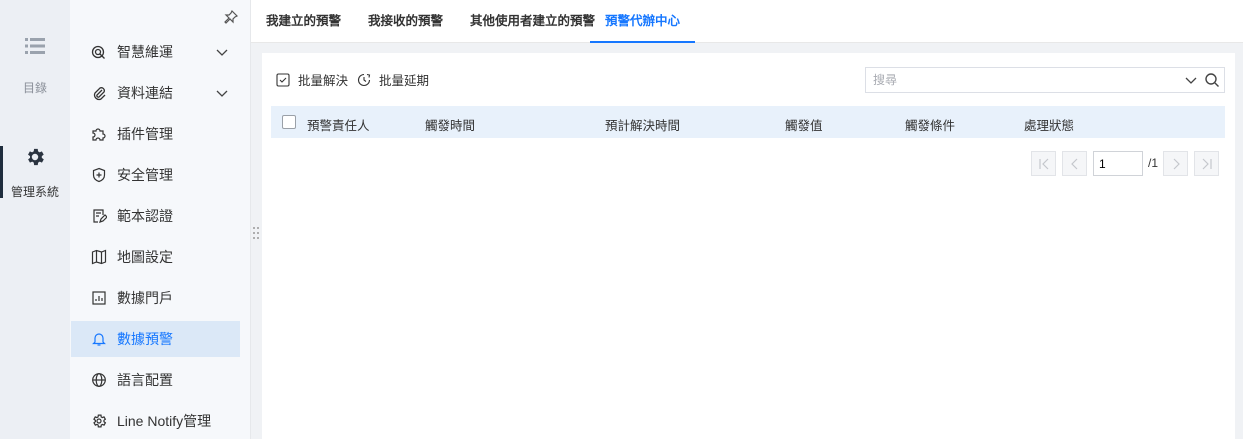 The height and width of the screenshot is (439, 1243). What do you see at coordinates (450, 124) in the screenshot?
I see `column-header-trigger-time: 觸發時間` at bounding box center [450, 124].